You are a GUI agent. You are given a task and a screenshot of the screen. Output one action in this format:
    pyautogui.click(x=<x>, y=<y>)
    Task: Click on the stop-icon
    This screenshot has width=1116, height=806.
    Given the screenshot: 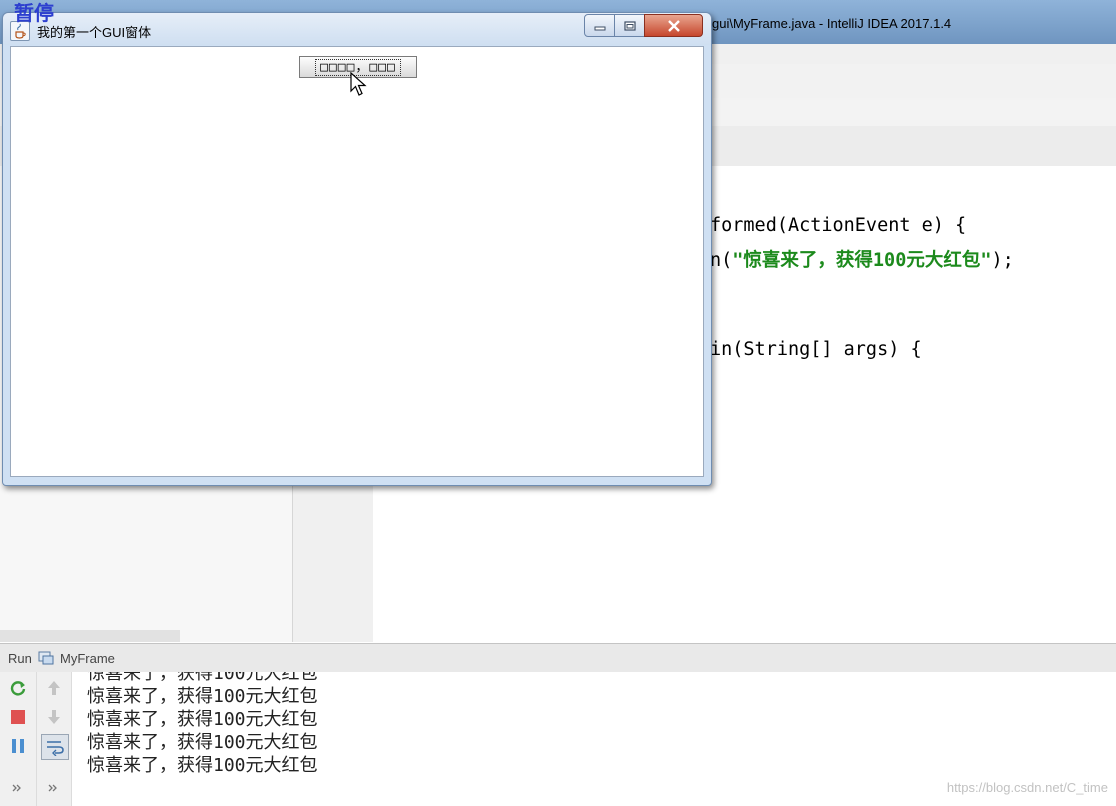 What is the action you would take?
    pyautogui.click(x=18, y=717)
    